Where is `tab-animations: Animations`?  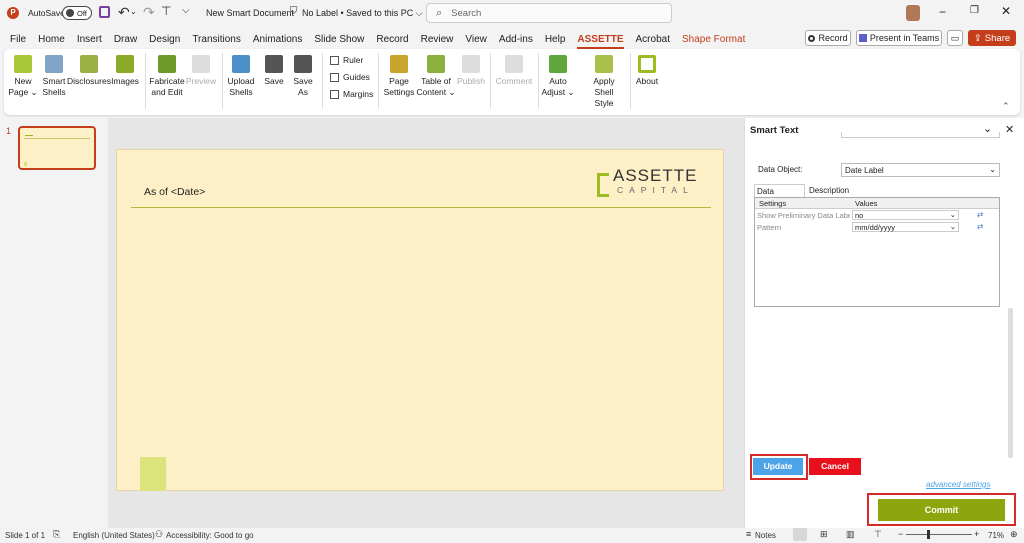 tab-animations: Animations is located at coordinates (277, 39).